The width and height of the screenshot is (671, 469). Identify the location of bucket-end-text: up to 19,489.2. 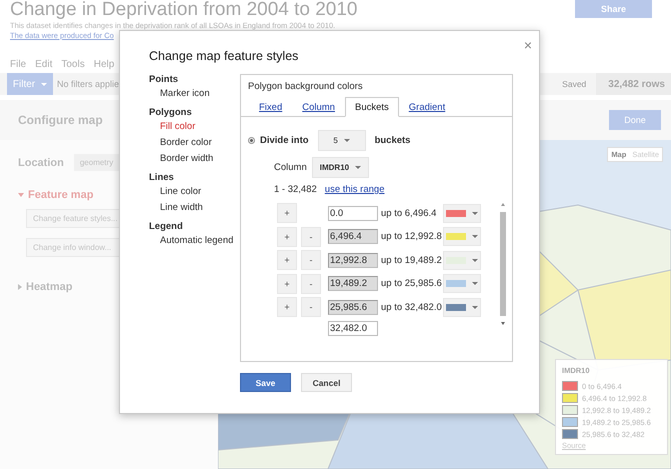
(411, 260).